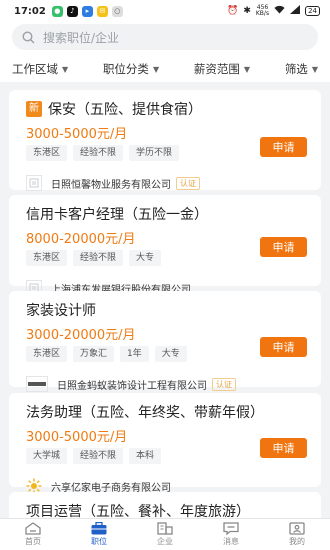  What do you see at coordinates (233, 11) in the screenshot?
I see `alarm-icon: ⏰` at bounding box center [233, 11].